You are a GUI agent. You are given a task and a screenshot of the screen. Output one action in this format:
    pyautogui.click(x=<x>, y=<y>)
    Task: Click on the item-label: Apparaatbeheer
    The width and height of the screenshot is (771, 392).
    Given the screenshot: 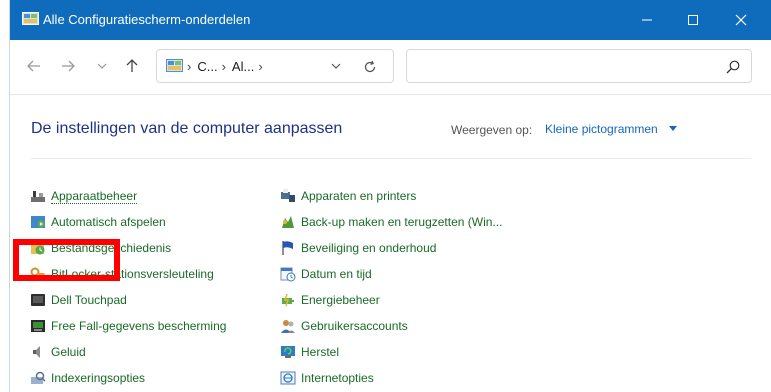 What is the action you would take?
    pyautogui.click(x=94, y=196)
    